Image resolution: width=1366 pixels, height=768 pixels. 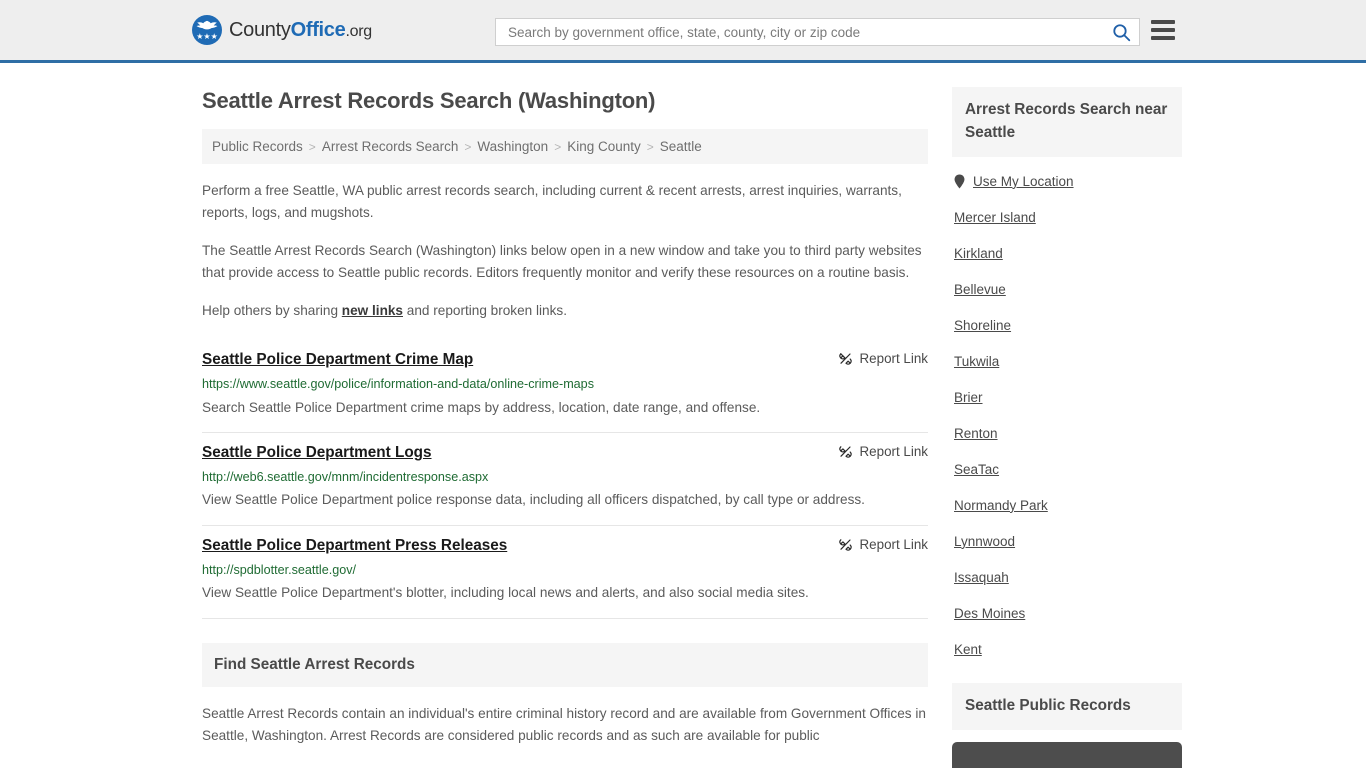 What do you see at coordinates (681, 146) in the screenshot?
I see `breadcrumb-item-seattle: Seattle` at bounding box center [681, 146].